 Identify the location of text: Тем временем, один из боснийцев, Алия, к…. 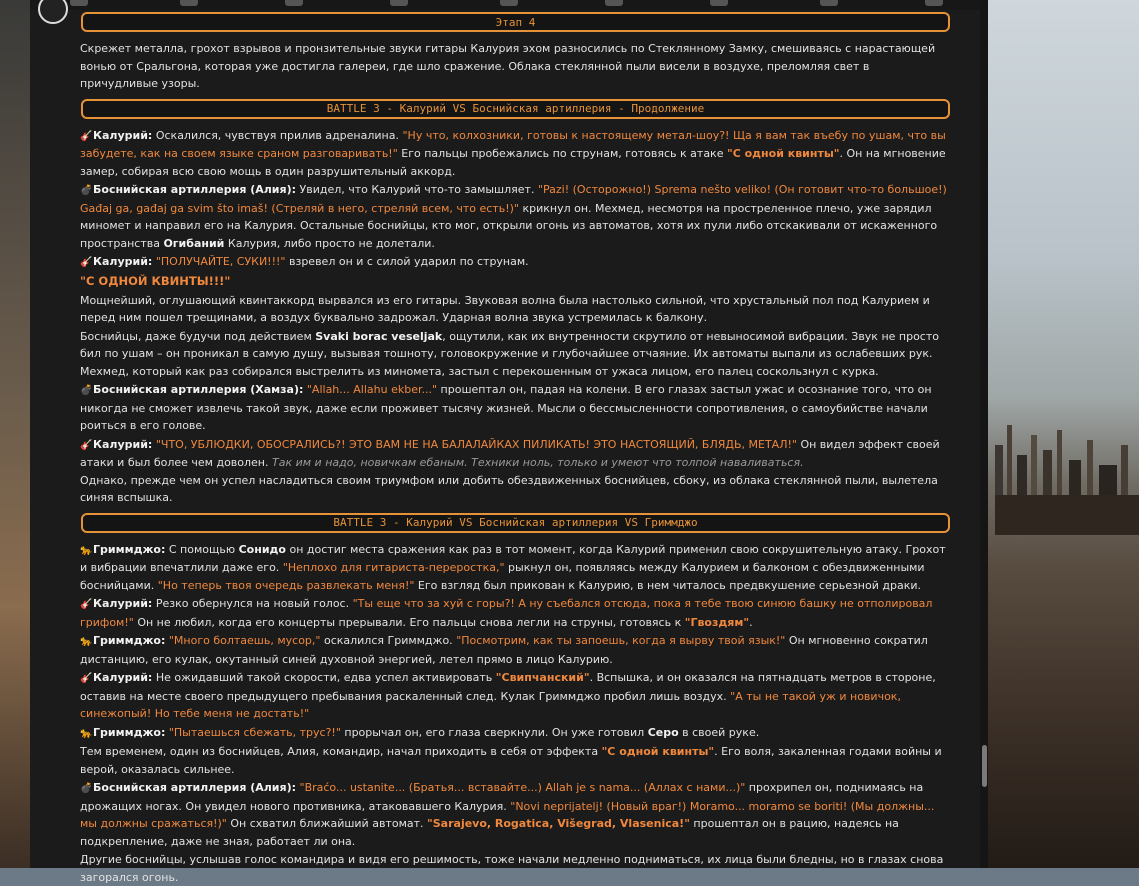
(341, 751).